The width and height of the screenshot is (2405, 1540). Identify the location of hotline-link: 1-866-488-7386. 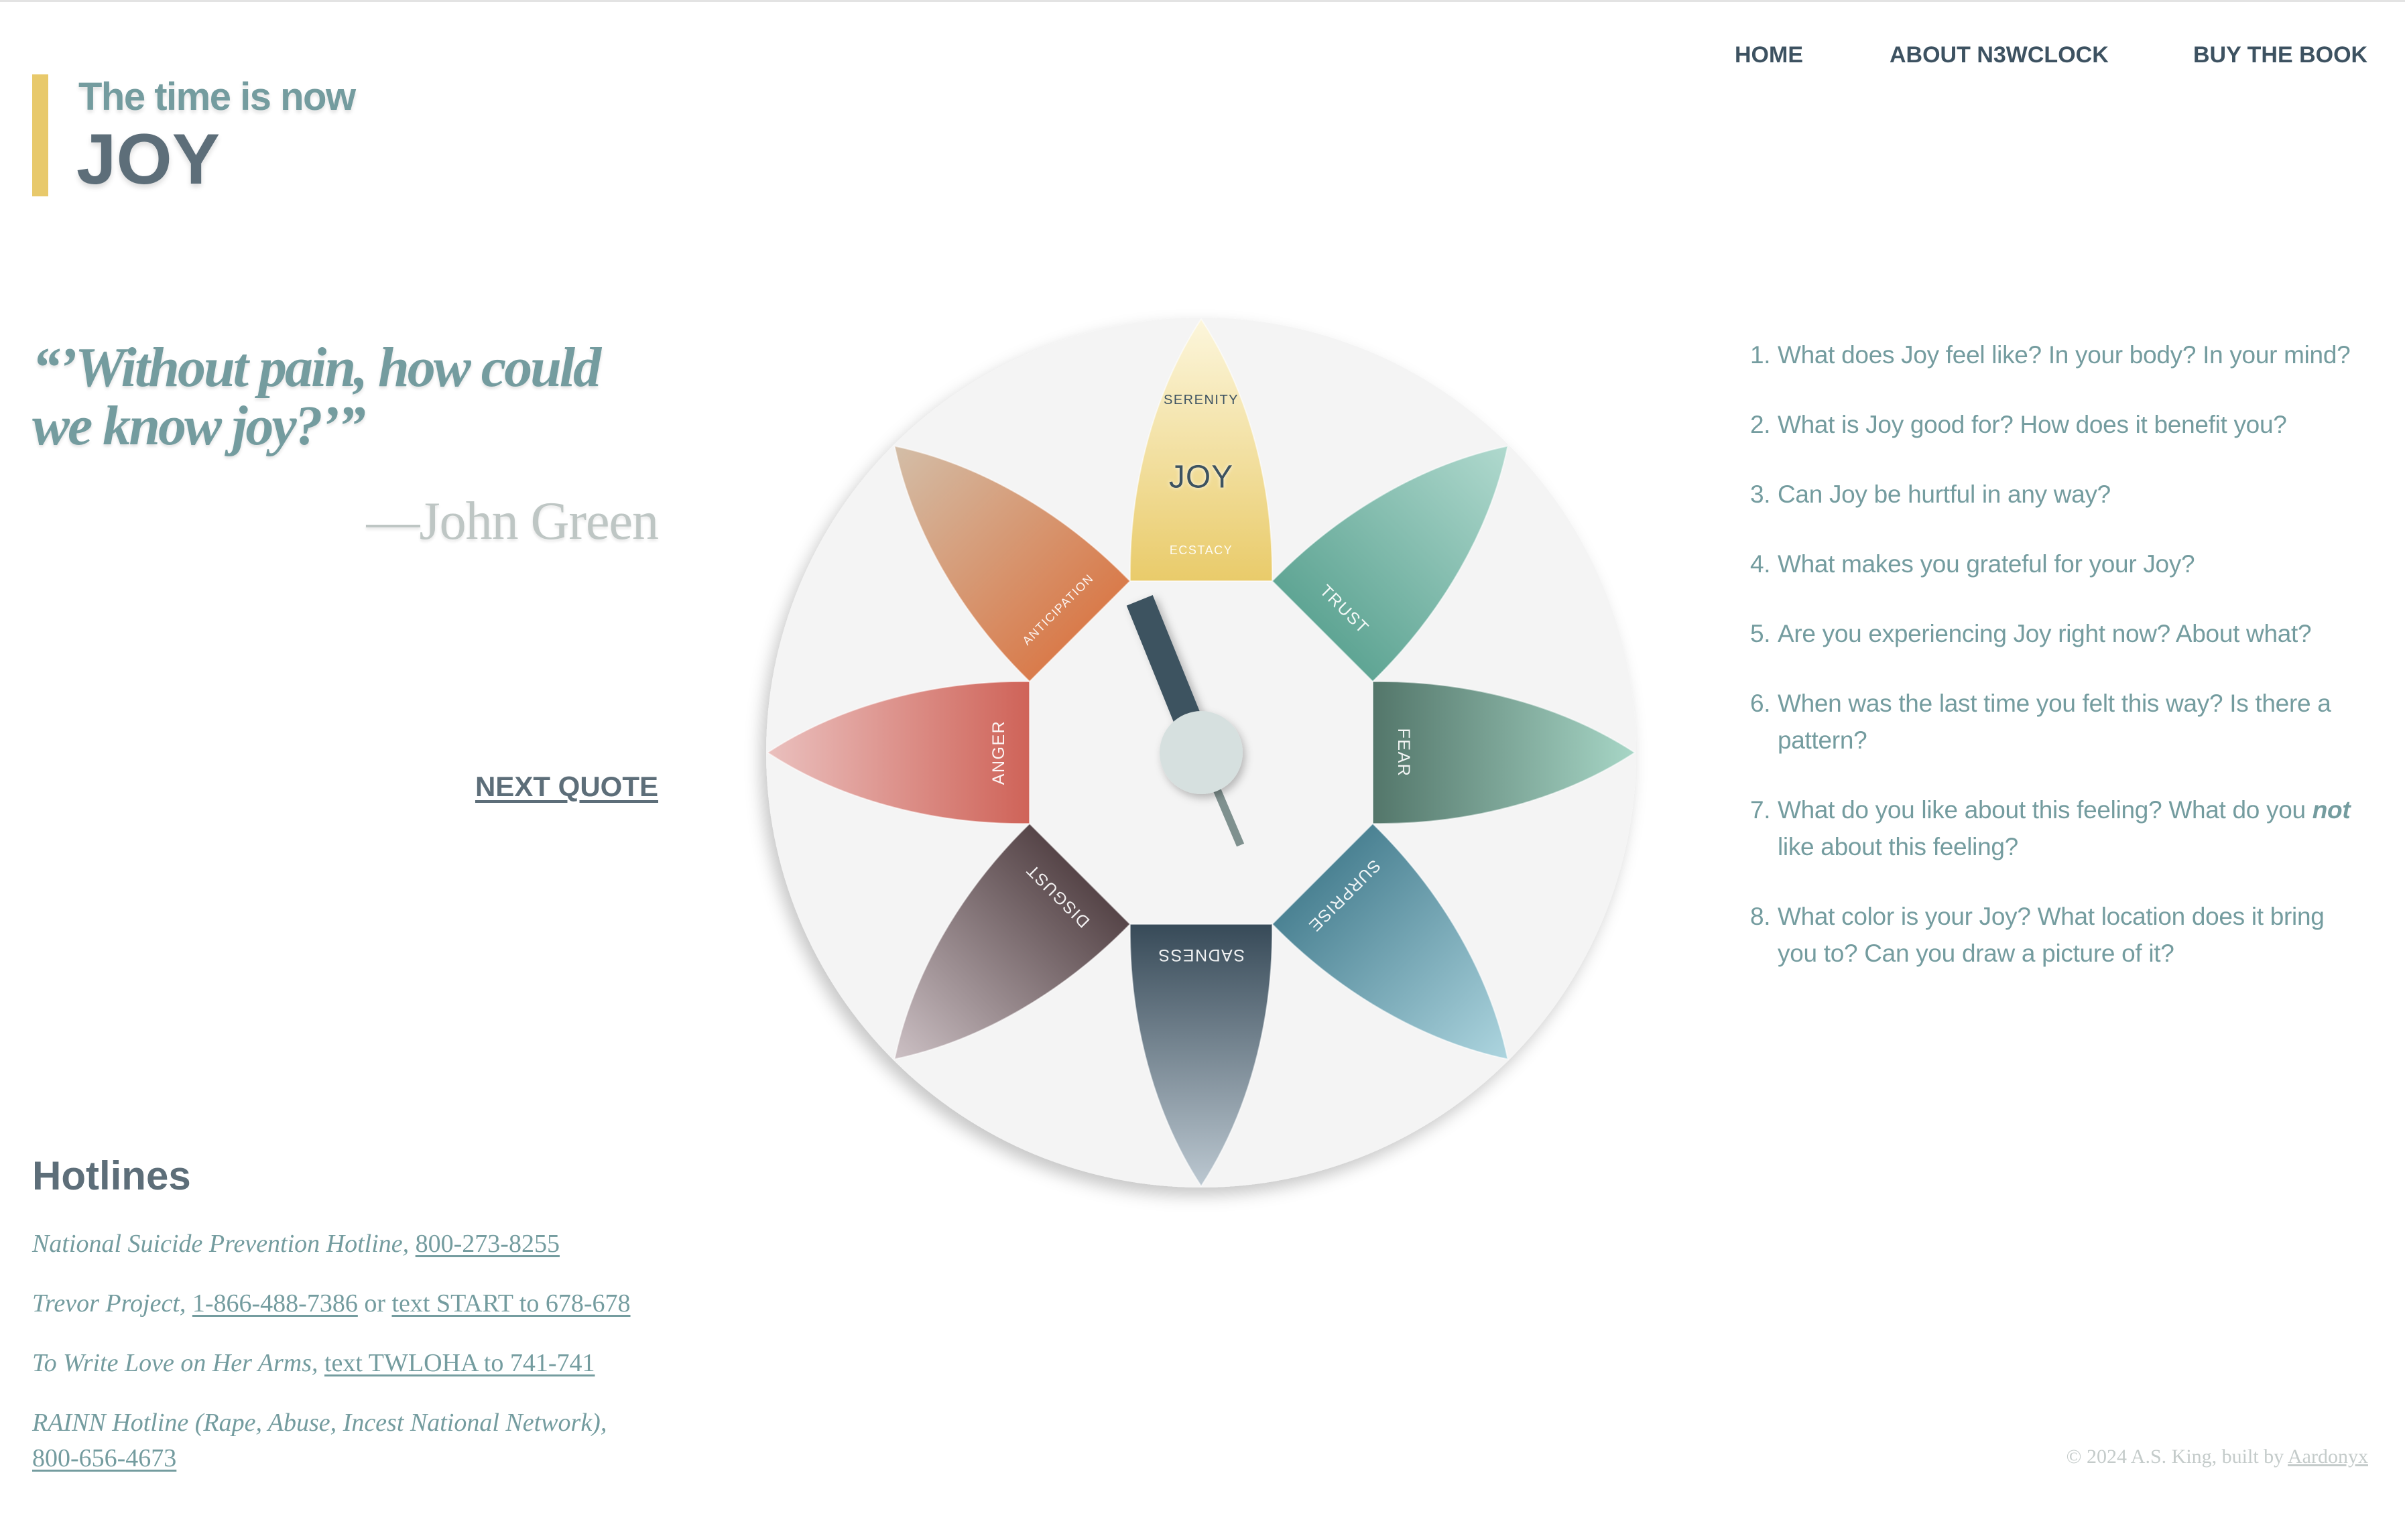
(275, 1304).